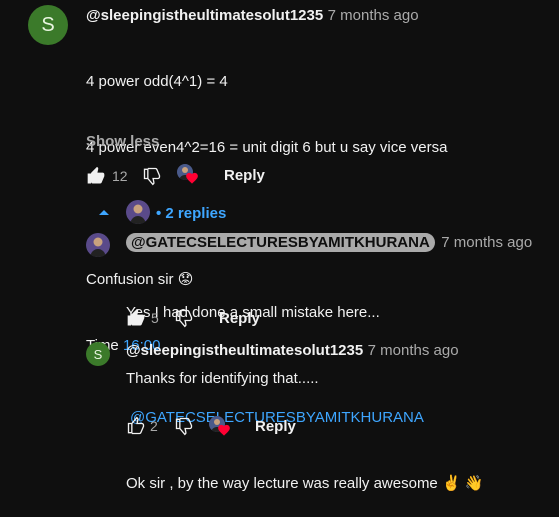  I want to click on author-pill: @GATECSELECTURESBYAMITKHURANA, so click(280, 242).